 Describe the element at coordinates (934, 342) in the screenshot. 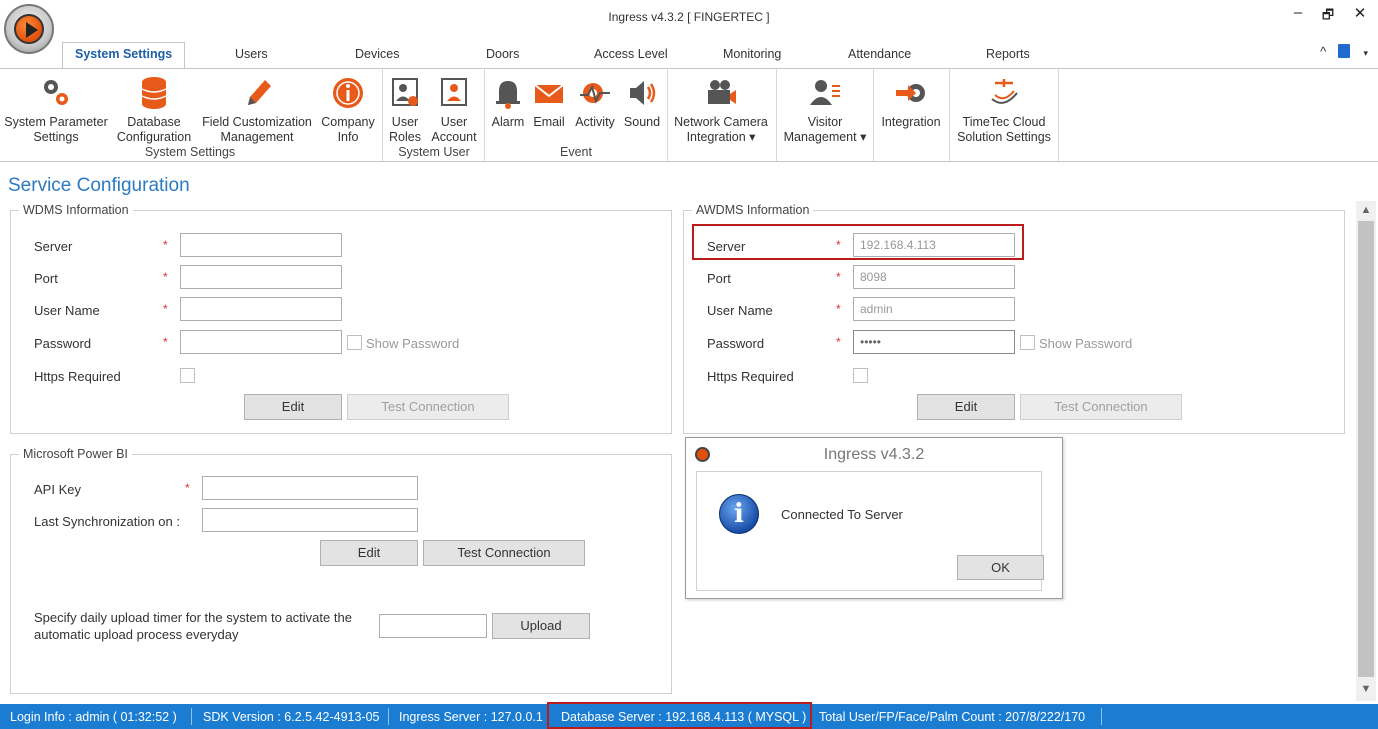

I see `awdms-password-input` at that location.